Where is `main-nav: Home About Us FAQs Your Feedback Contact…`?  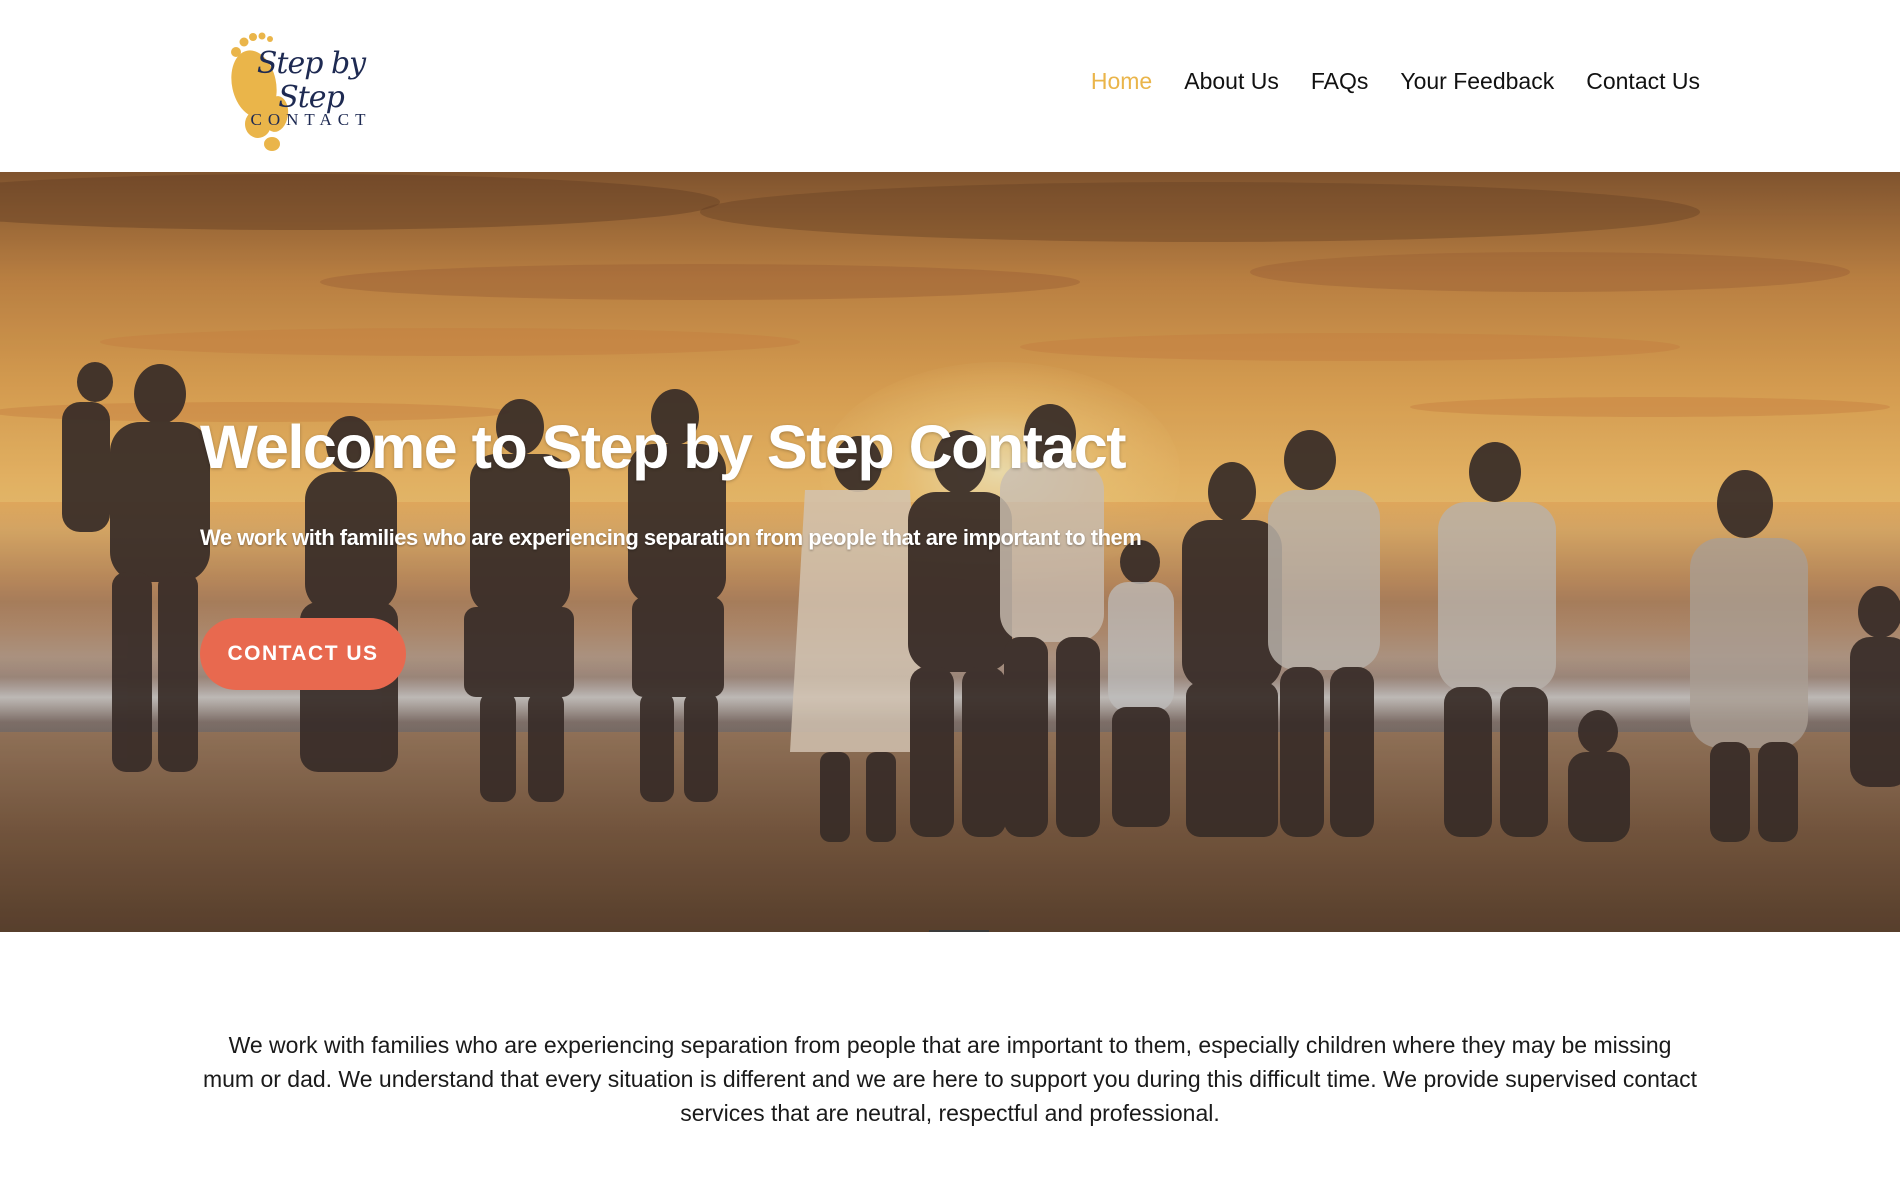
main-nav: Home About Us FAQs Your Feedback Contact… is located at coordinates (1395, 81).